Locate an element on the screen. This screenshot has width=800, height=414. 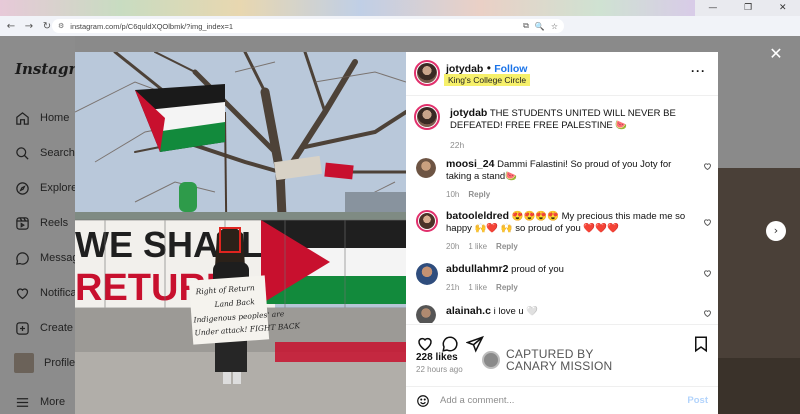
bookmark-star-icon: ☆ is located at coordinates (554, 26).